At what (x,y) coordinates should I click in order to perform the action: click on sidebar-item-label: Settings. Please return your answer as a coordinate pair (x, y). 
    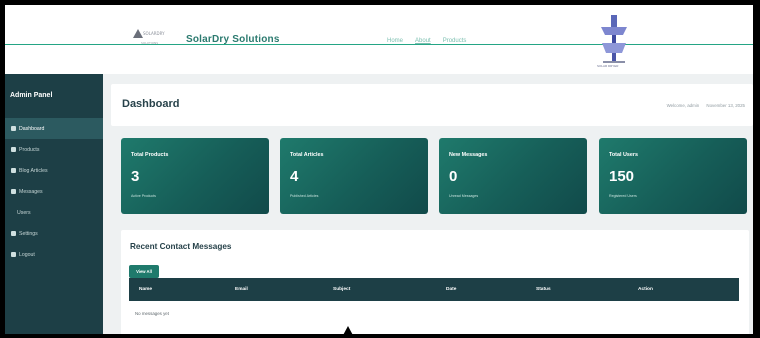
    Looking at the image, I should click on (28, 233).